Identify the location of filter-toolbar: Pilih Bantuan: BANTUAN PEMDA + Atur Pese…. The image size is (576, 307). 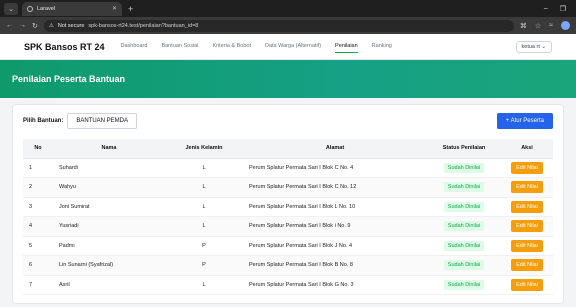
(288, 121).